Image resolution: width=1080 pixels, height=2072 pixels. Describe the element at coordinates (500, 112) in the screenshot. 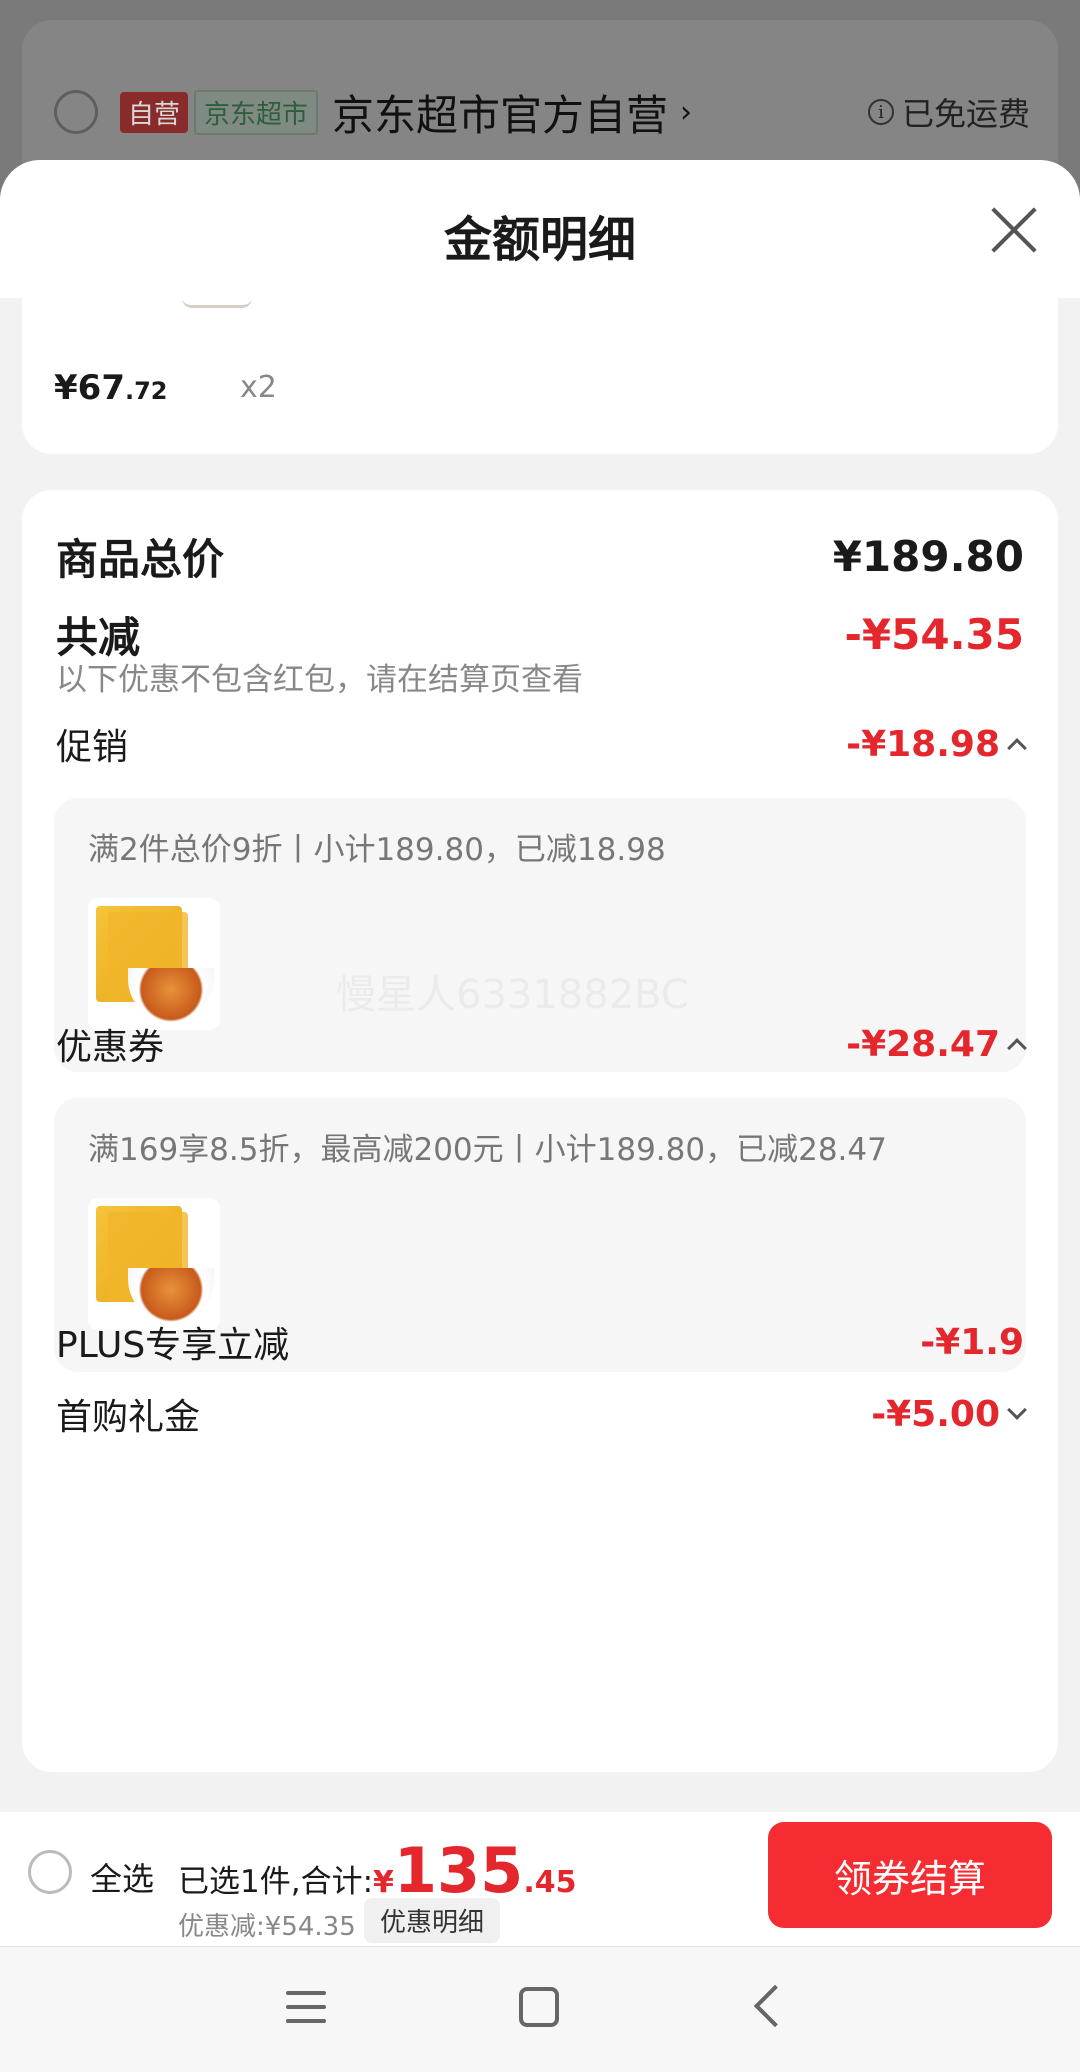

I see `store-name: 京东超市官方自营` at that location.